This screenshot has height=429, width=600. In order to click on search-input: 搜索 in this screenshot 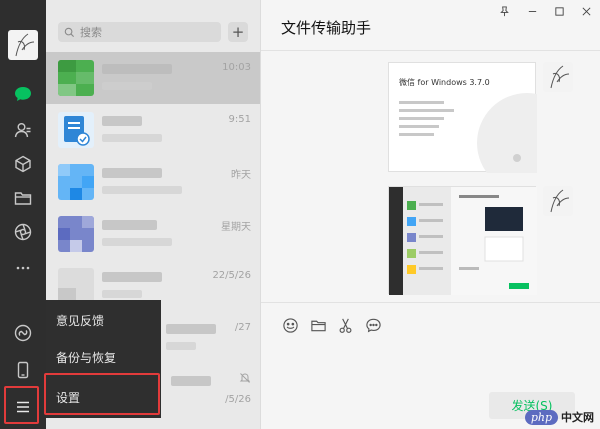, I will do `click(139, 32)`.